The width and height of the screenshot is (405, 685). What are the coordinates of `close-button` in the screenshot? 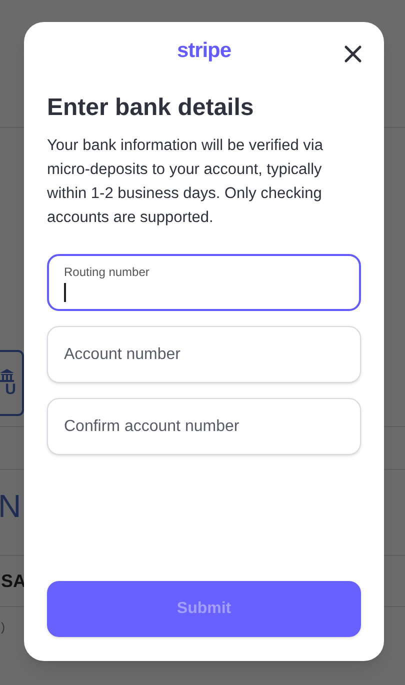 It's located at (353, 54).